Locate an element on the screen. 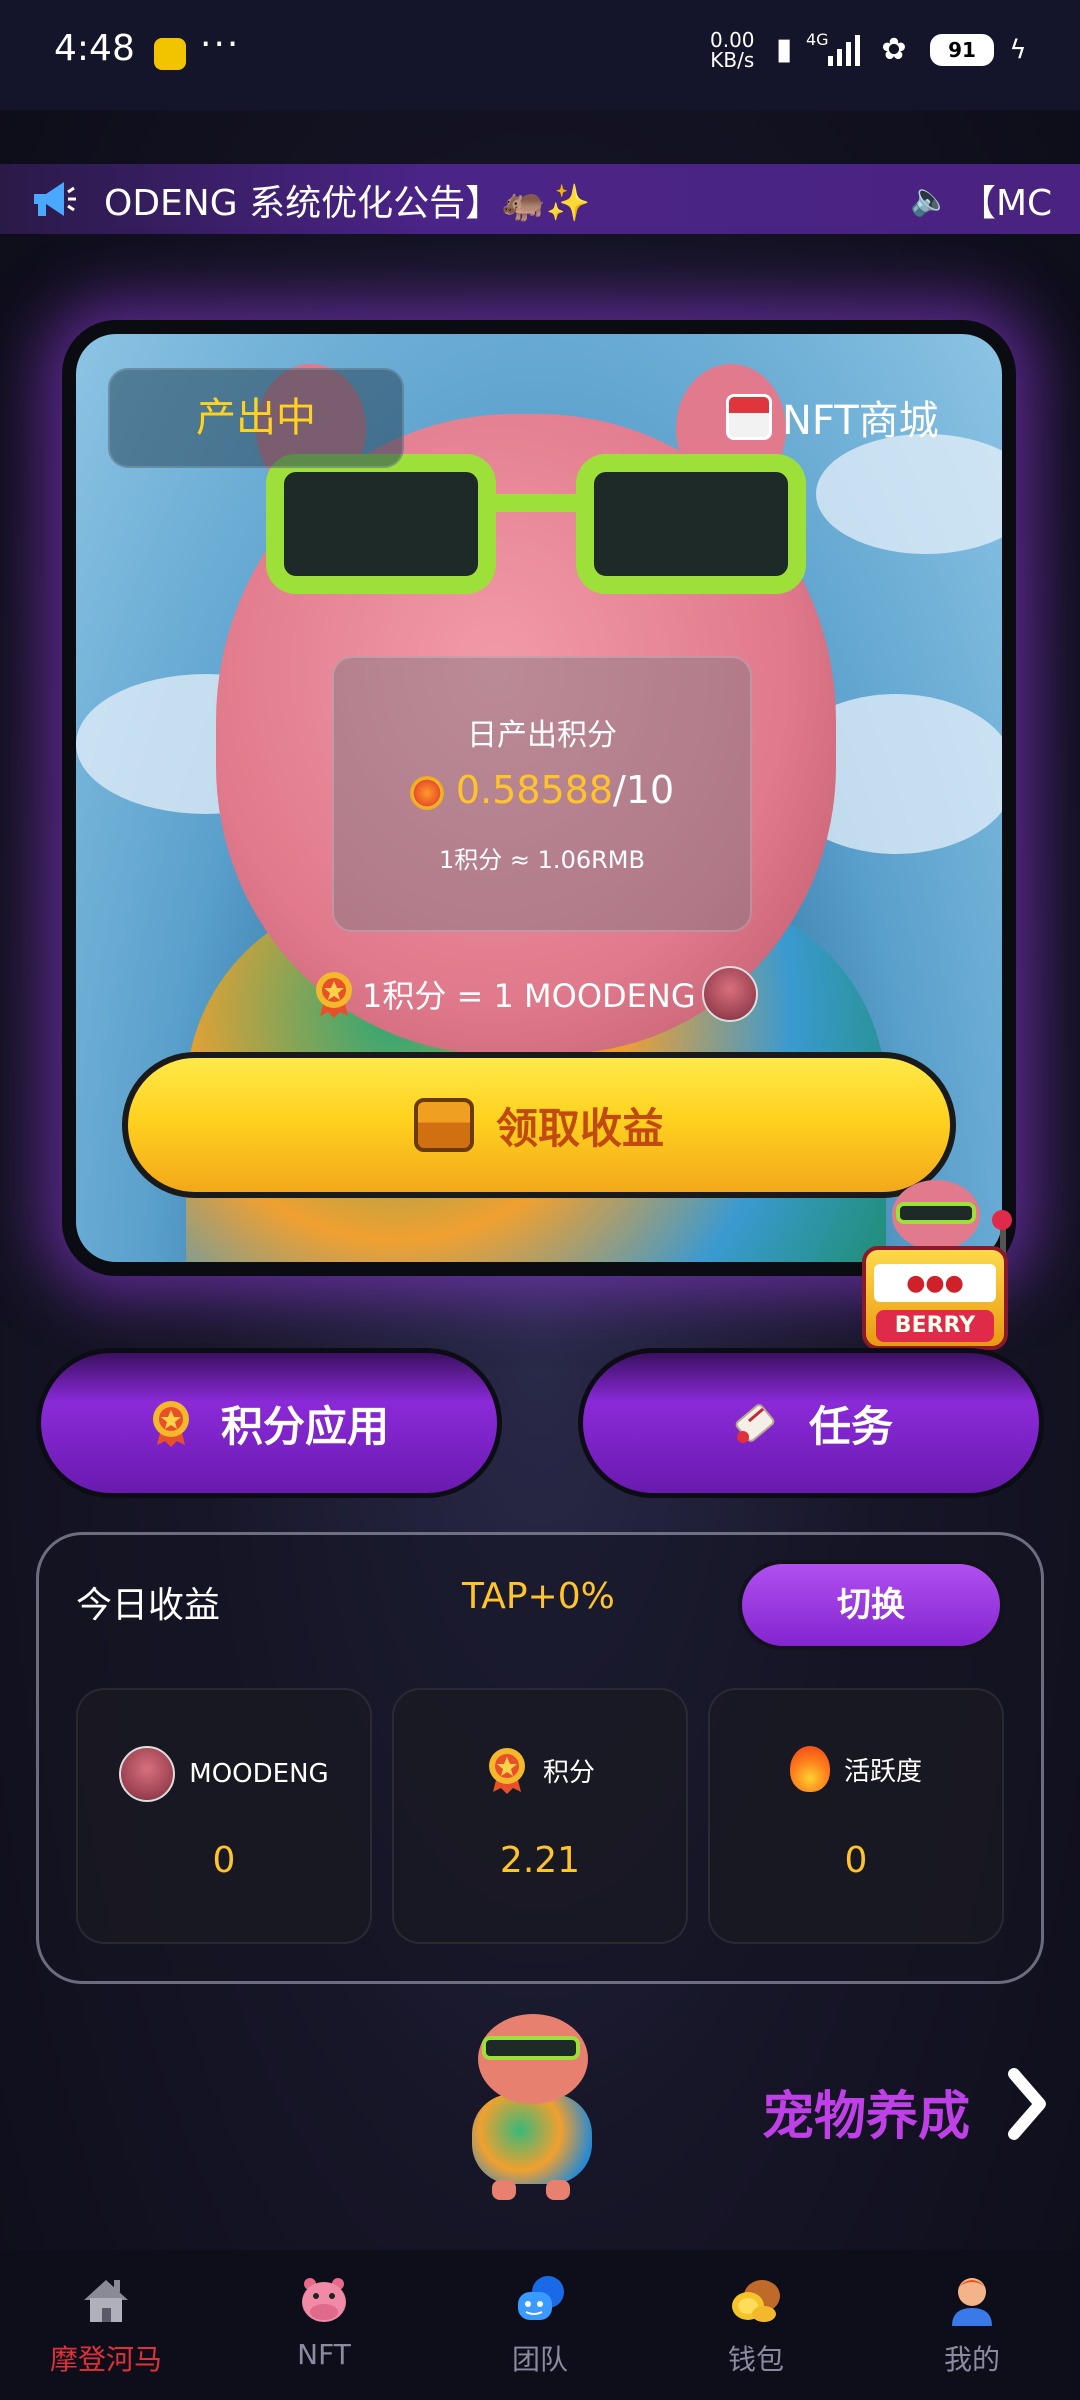 The height and width of the screenshot is (2400, 1080). scroll-icon is located at coordinates (755, 1423).